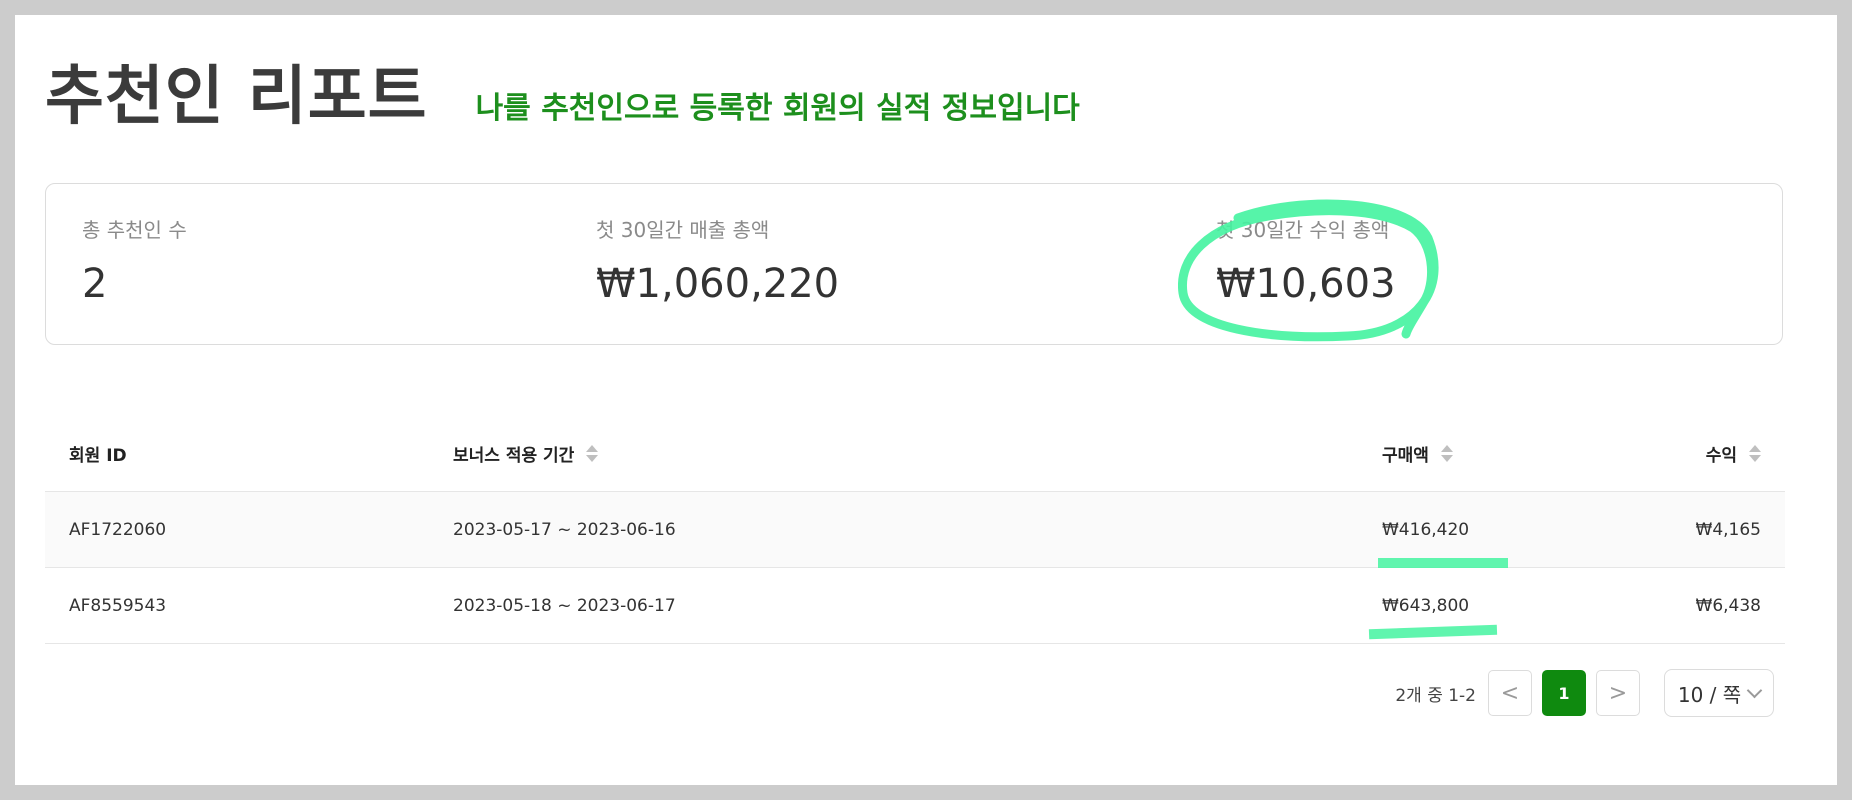 This screenshot has width=1852, height=800. I want to click on cell-member-id: AF8559543, so click(118, 605).